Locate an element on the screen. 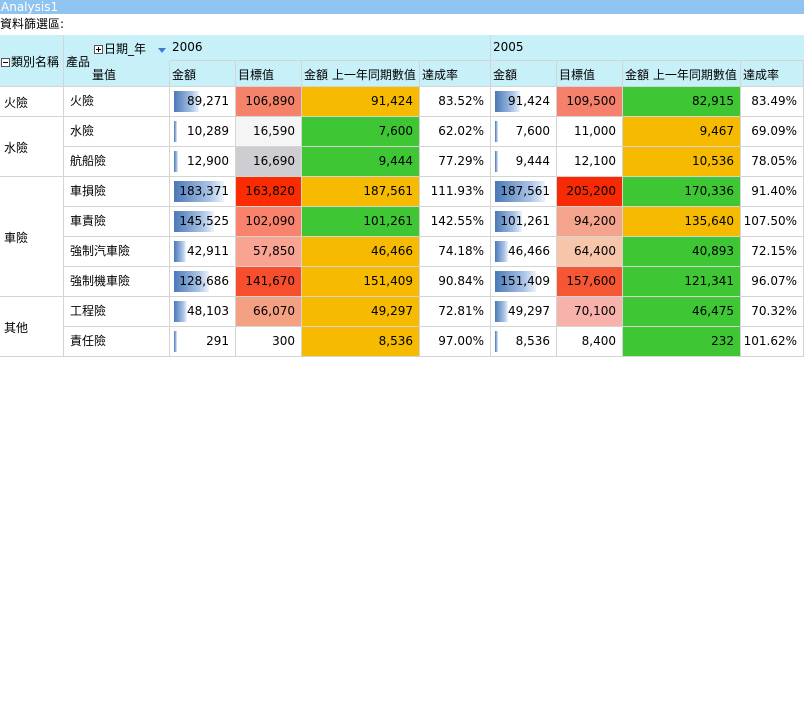 This screenshot has width=804, height=712. expand-icon is located at coordinates (98, 49).